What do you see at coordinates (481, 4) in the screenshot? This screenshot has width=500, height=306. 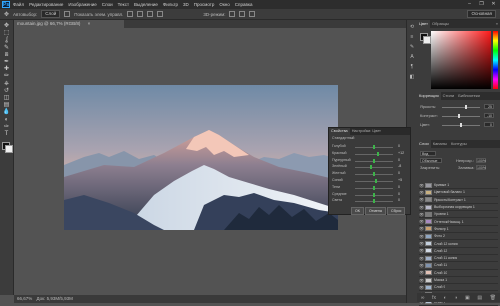 I see `maximize-button: ❐` at bounding box center [481, 4].